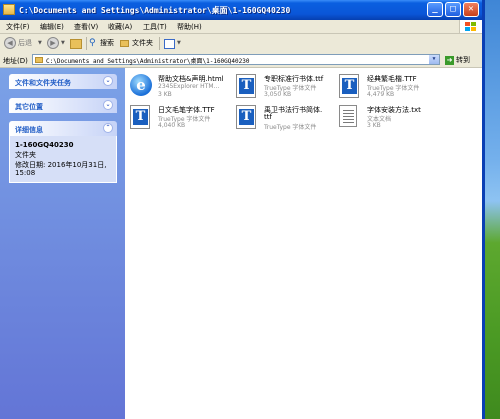  Describe the element at coordinates (18, 27) in the screenshot. I see `menu-file: 文件(F)` at that location.